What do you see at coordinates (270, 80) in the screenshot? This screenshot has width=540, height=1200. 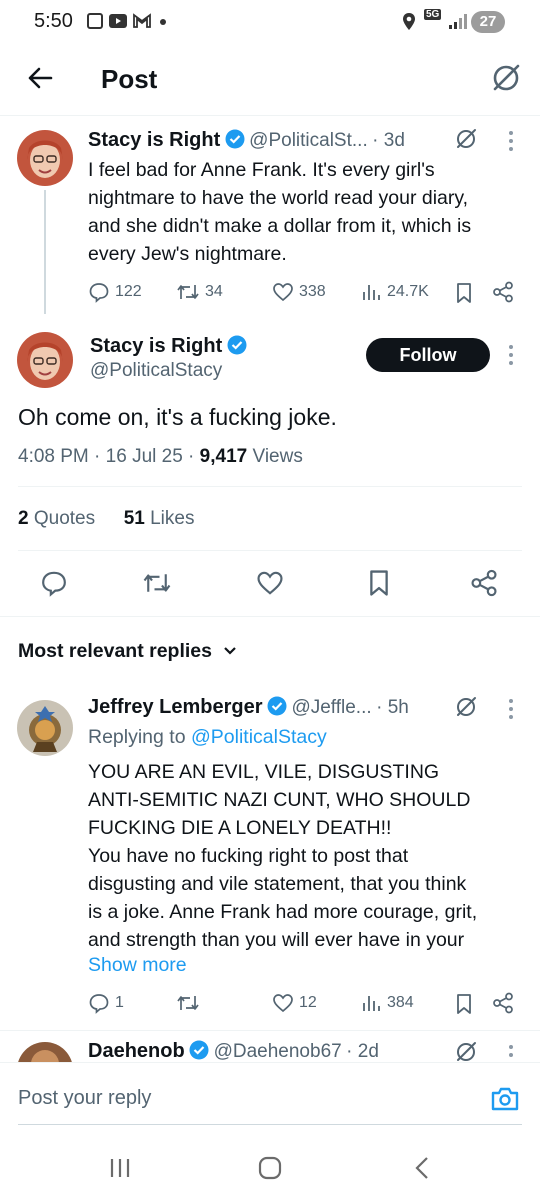 I see `top-bar: Post` at bounding box center [270, 80].